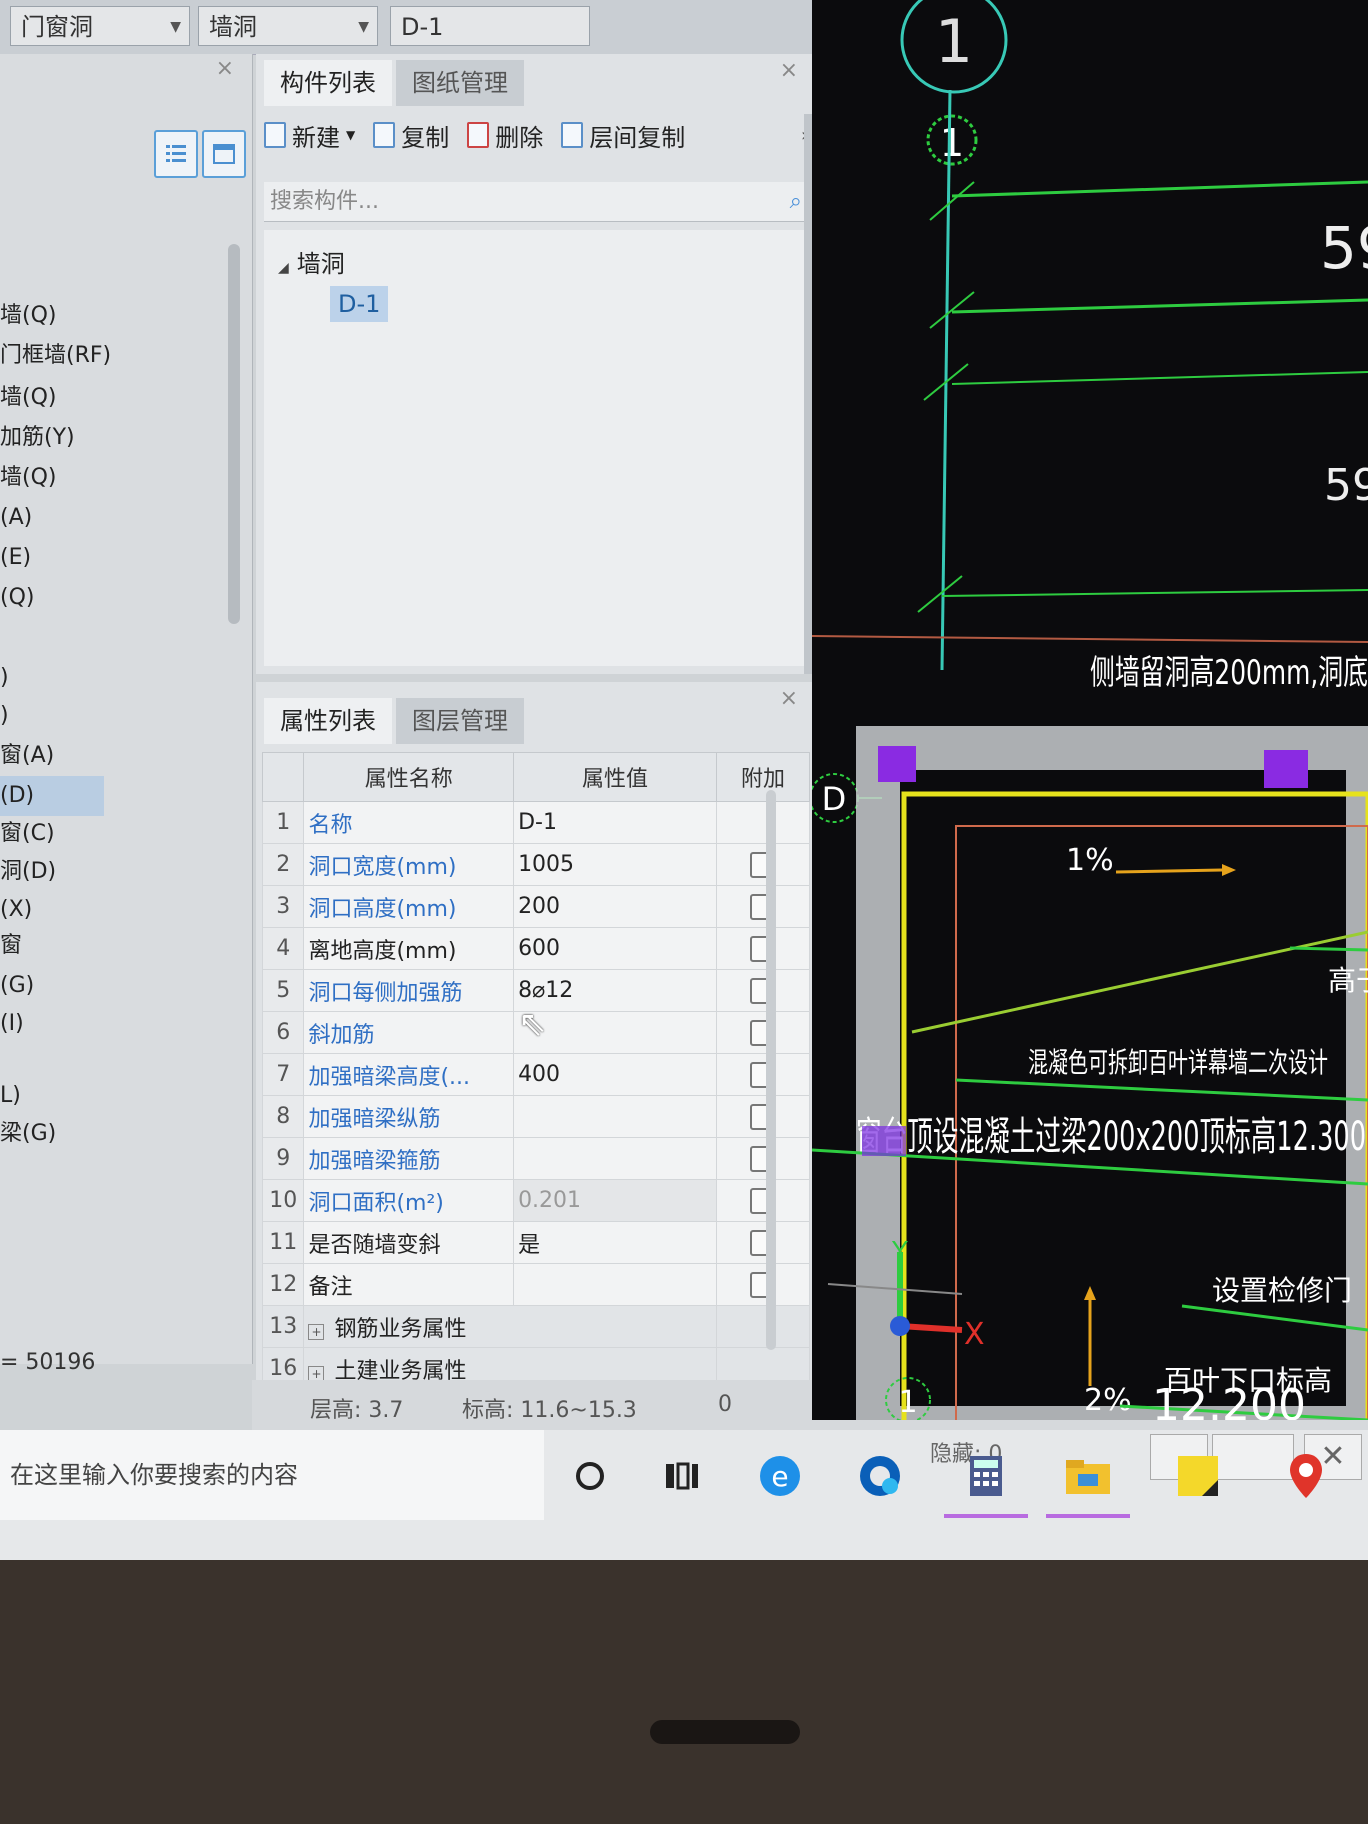 The height and width of the screenshot is (1824, 1368). I want to click on nav-item: (D), so click(52, 796).